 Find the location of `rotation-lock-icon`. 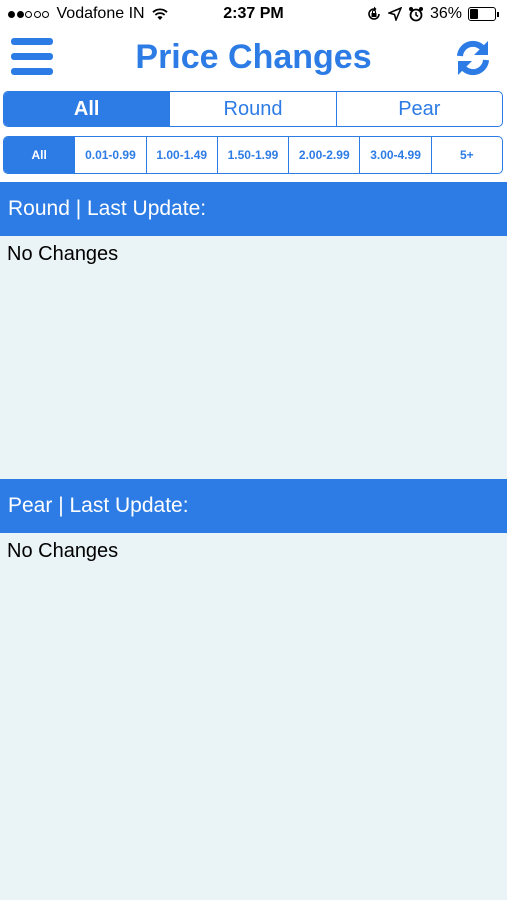

rotation-lock-icon is located at coordinates (374, 13).